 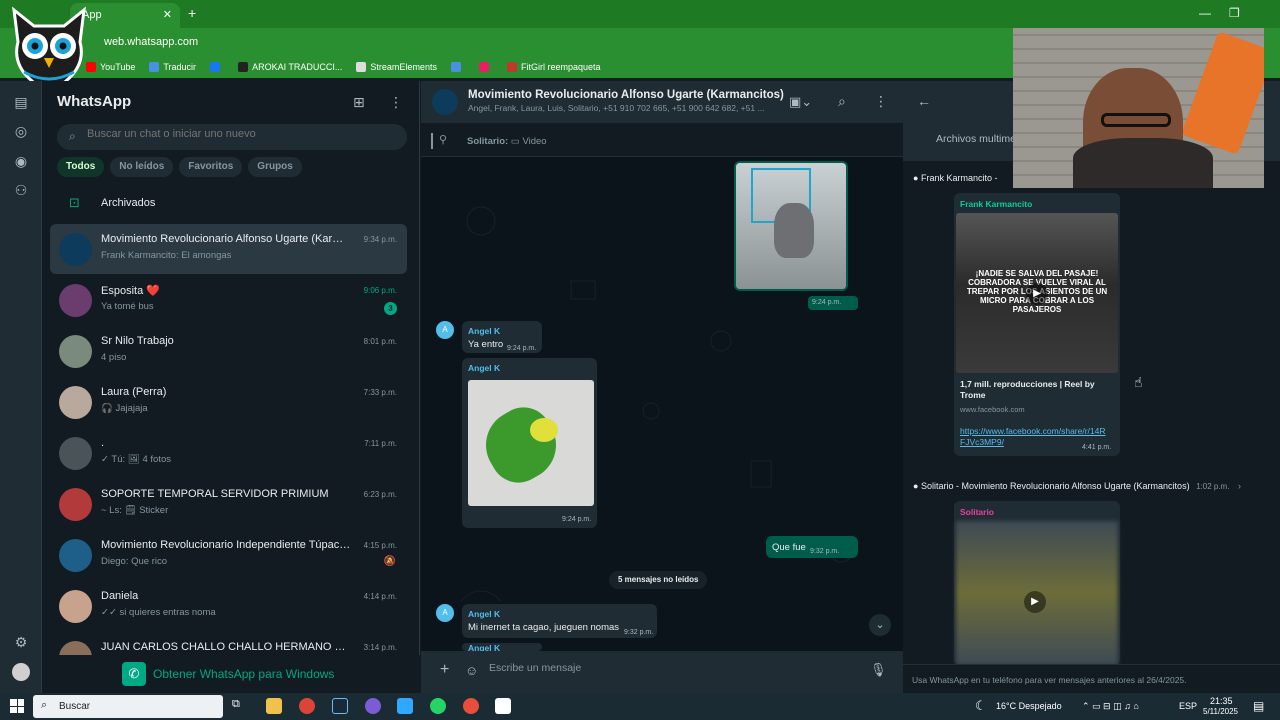 I want to click on clock-date: 5/11/2025, so click(x=1220, y=711).